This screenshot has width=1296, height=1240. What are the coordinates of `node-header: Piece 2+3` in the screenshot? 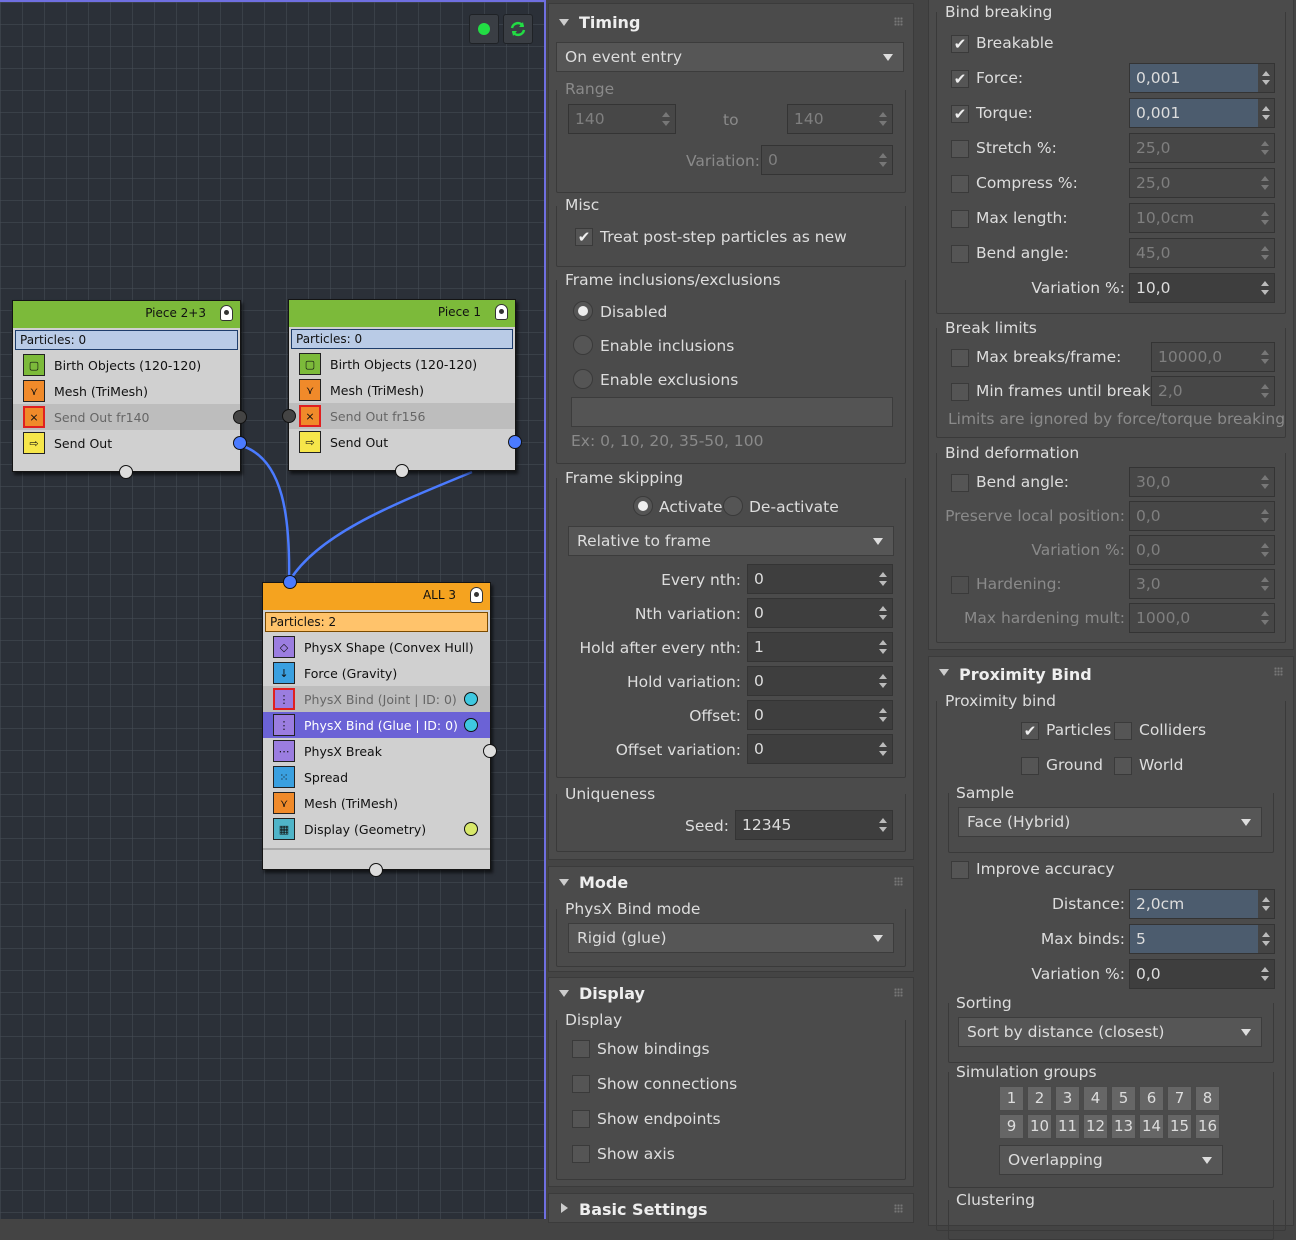 It's located at (126, 314).